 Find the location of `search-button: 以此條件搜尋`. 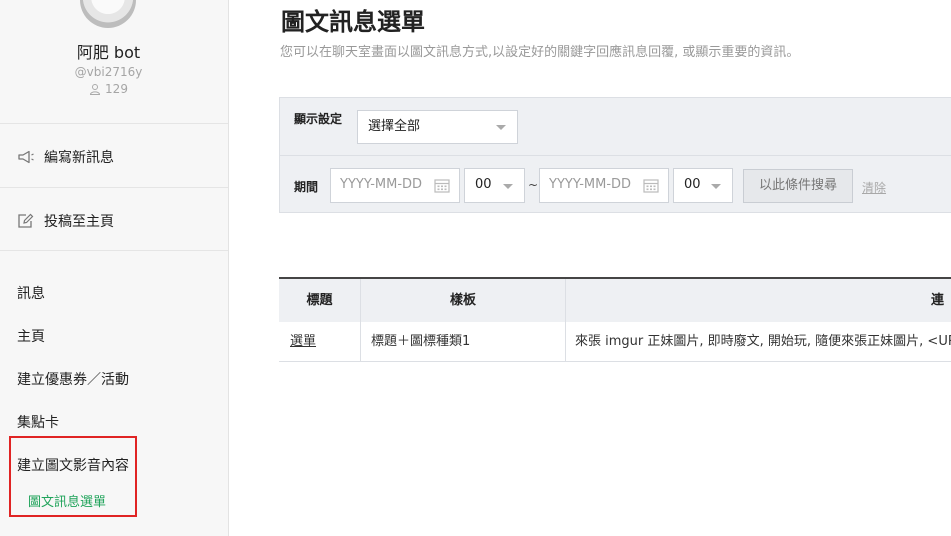

search-button: 以此條件搜尋 is located at coordinates (798, 186).